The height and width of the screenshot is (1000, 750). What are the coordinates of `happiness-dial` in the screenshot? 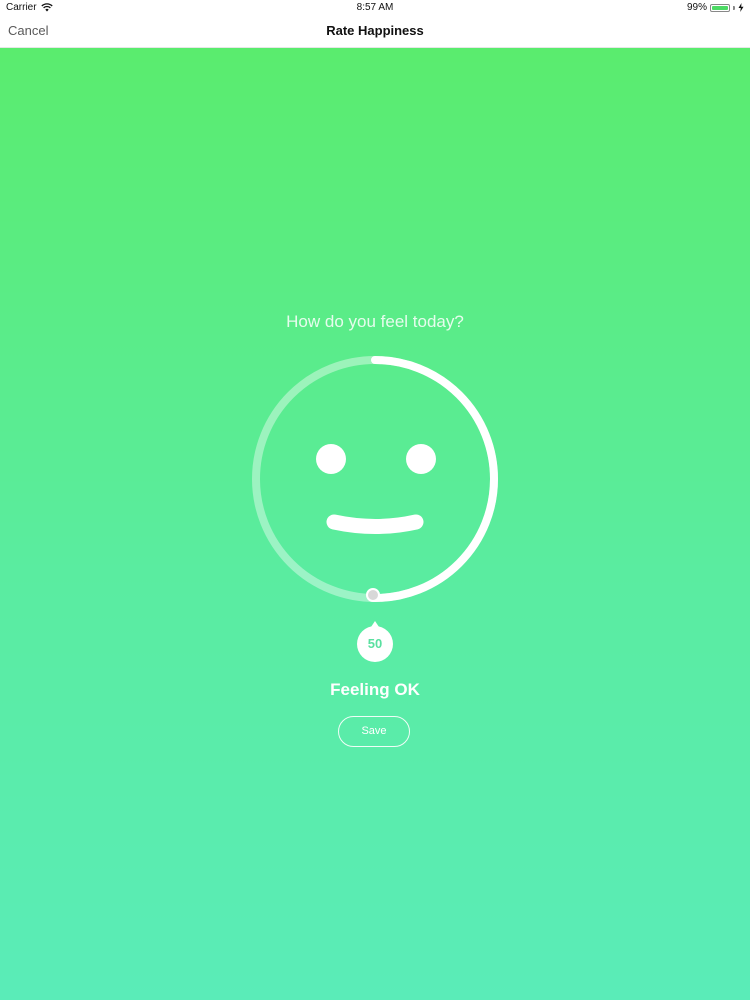 It's located at (375, 479).